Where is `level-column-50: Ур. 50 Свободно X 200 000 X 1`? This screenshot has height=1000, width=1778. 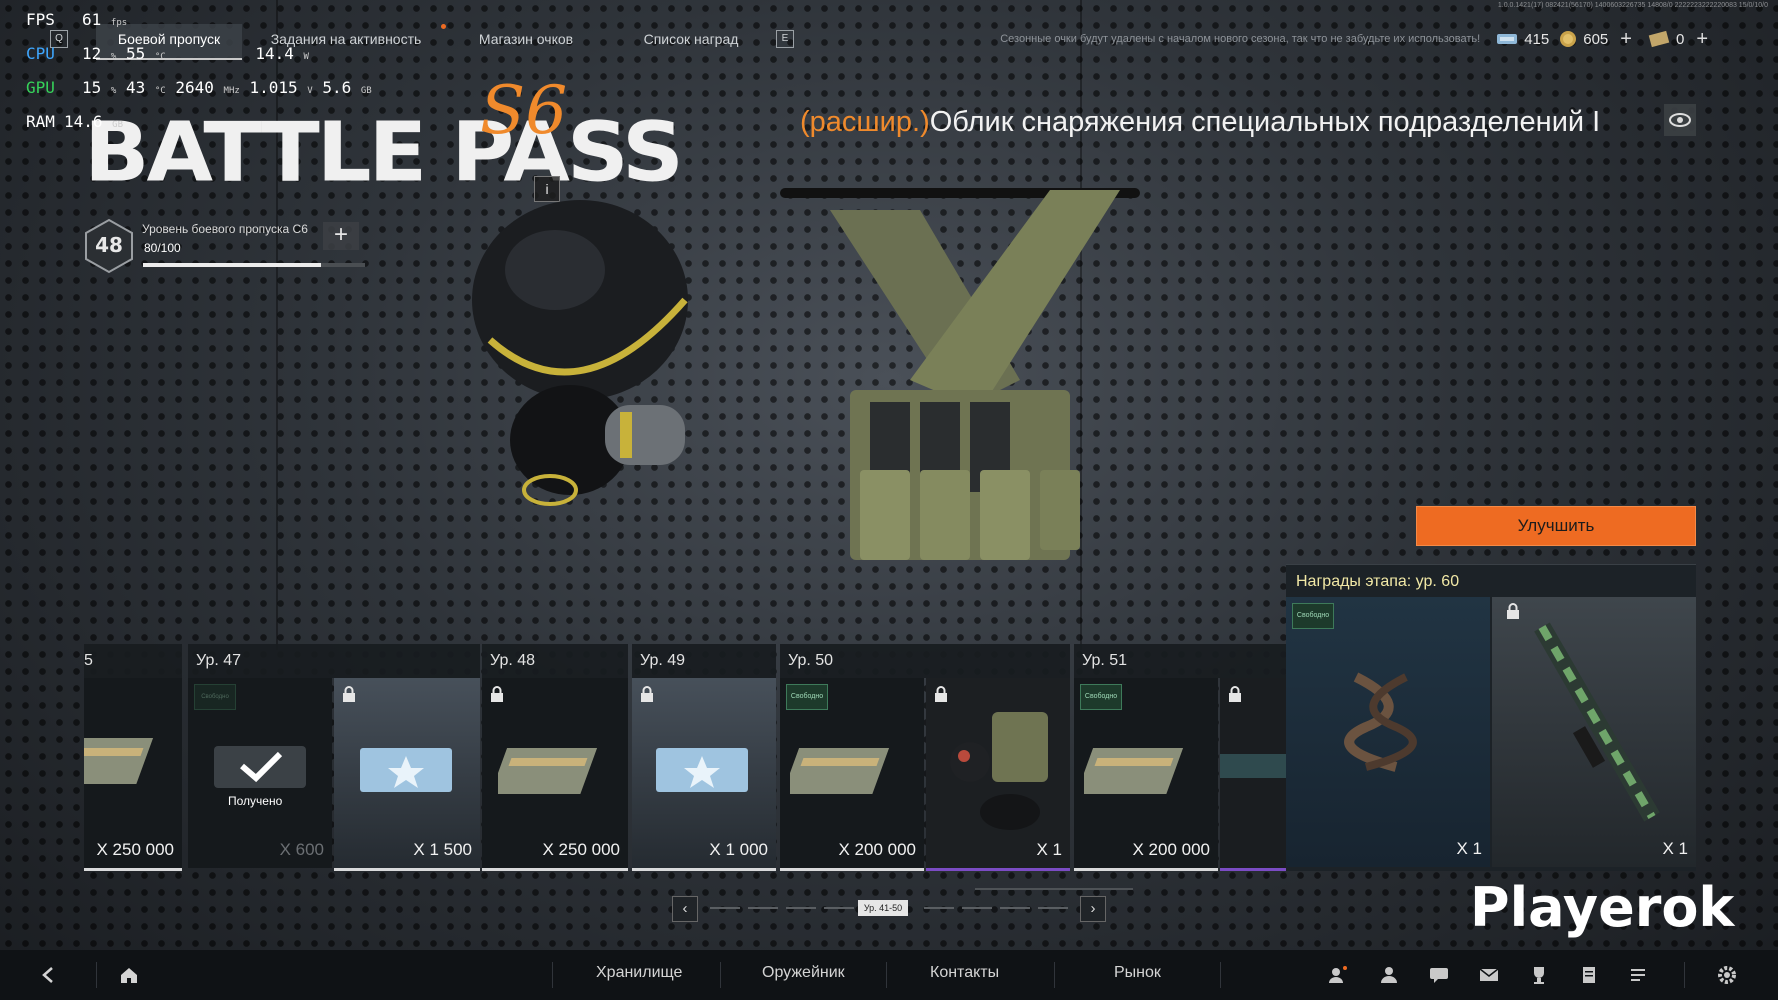 level-column-50: Ур. 50 Свободно X 200 000 X 1 is located at coordinates (925, 757).